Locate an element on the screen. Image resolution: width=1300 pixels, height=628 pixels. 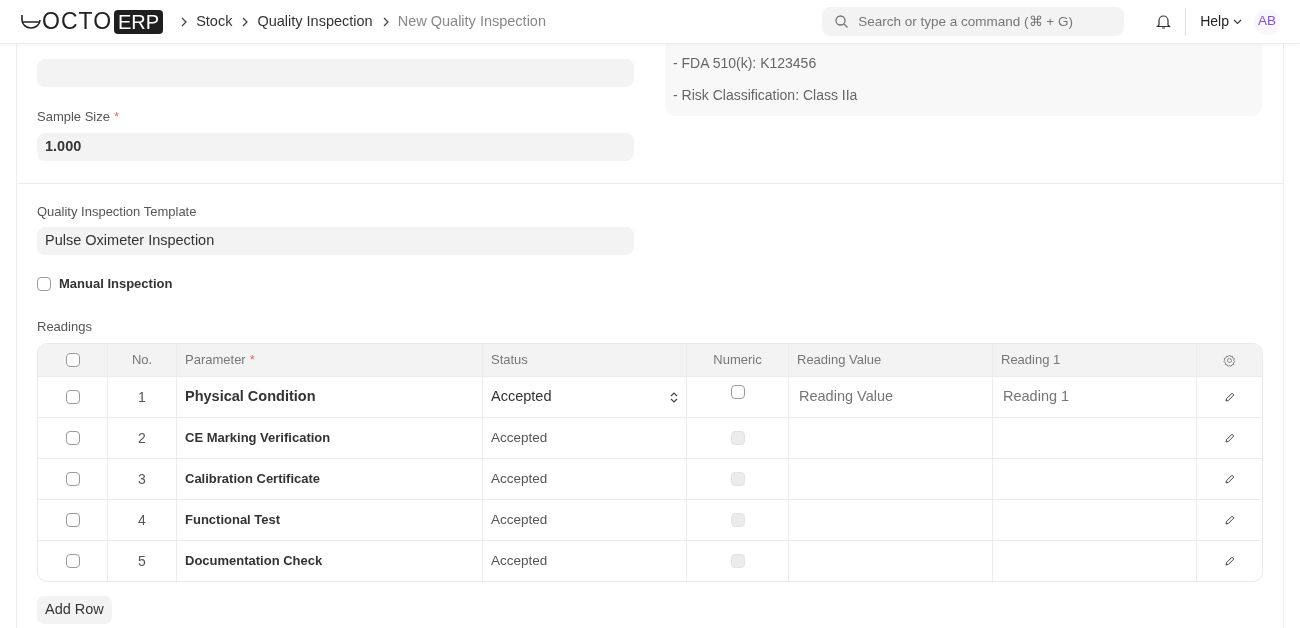
bell-icon is located at coordinates (1164, 21).